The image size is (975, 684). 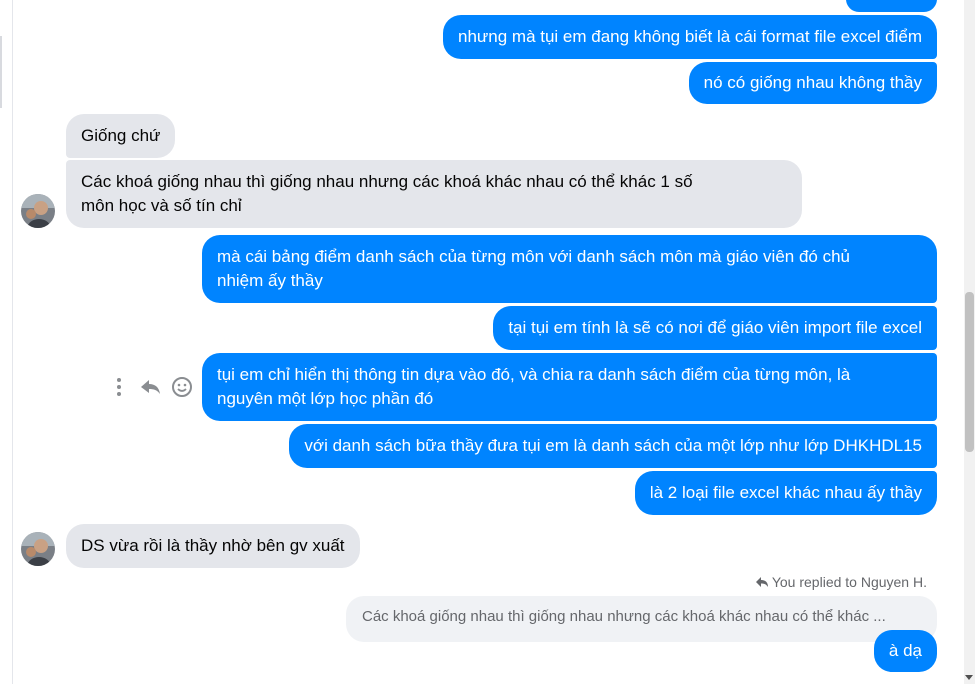 What do you see at coordinates (761, 582) in the screenshot?
I see `reply-arrow-icon` at bounding box center [761, 582].